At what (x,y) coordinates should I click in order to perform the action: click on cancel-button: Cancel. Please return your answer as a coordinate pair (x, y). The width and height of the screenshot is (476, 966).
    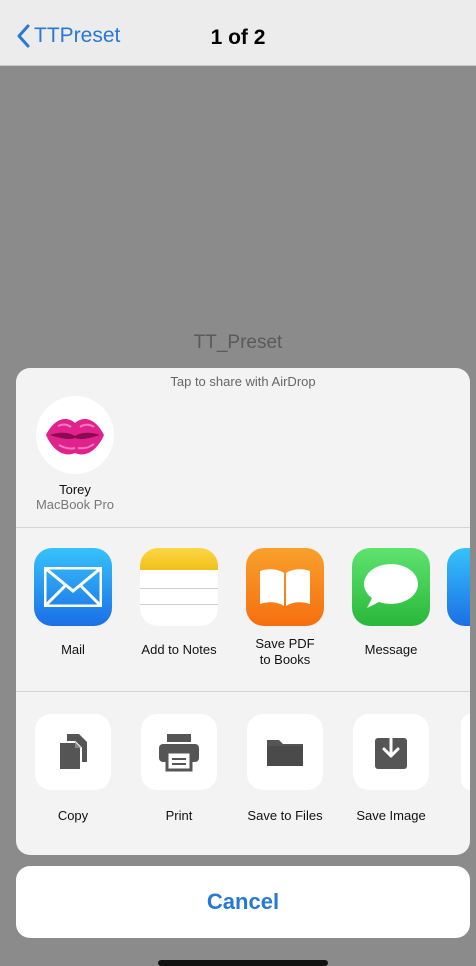
    Looking at the image, I should click on (243, 902).